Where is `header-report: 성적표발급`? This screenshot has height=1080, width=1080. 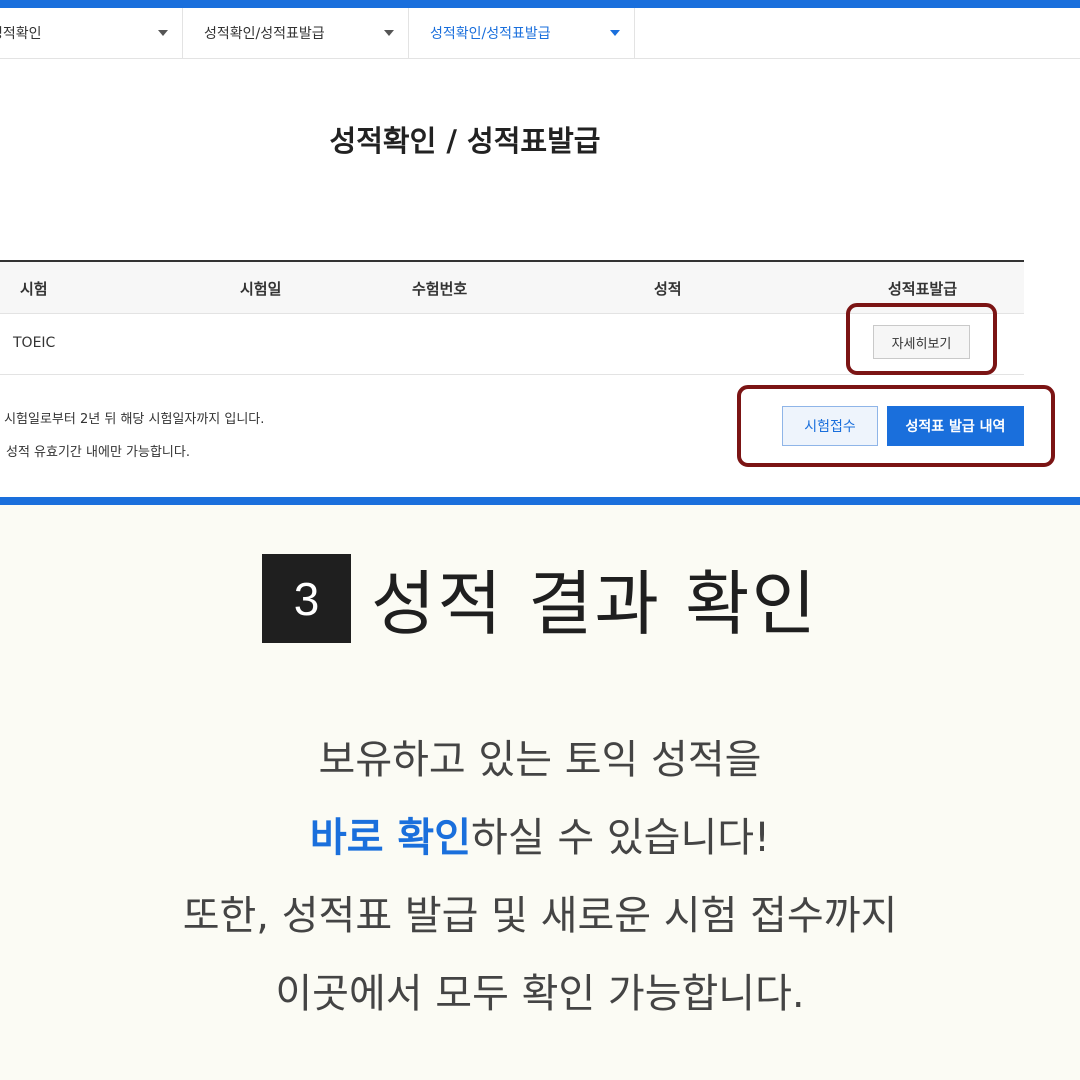
header-report: 성적표발급 is located at coordinates (923, 289).